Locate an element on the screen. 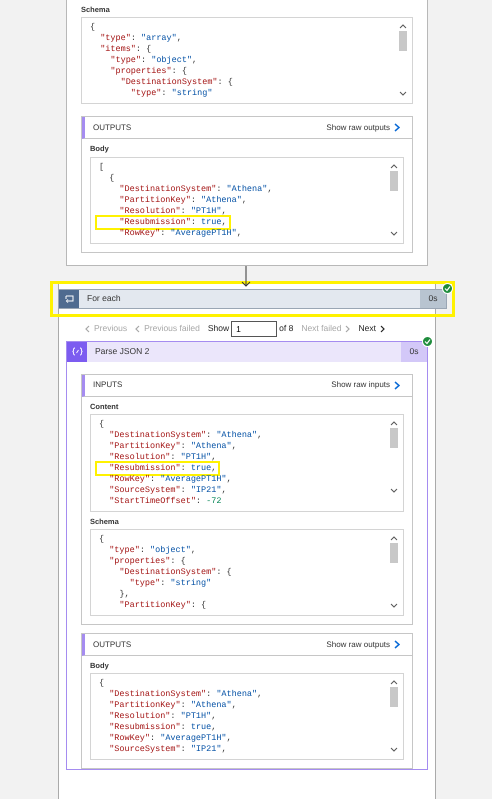 This screenshot has height=799, width=492. page-number-field: 1 is located at coordinates (254, 328).